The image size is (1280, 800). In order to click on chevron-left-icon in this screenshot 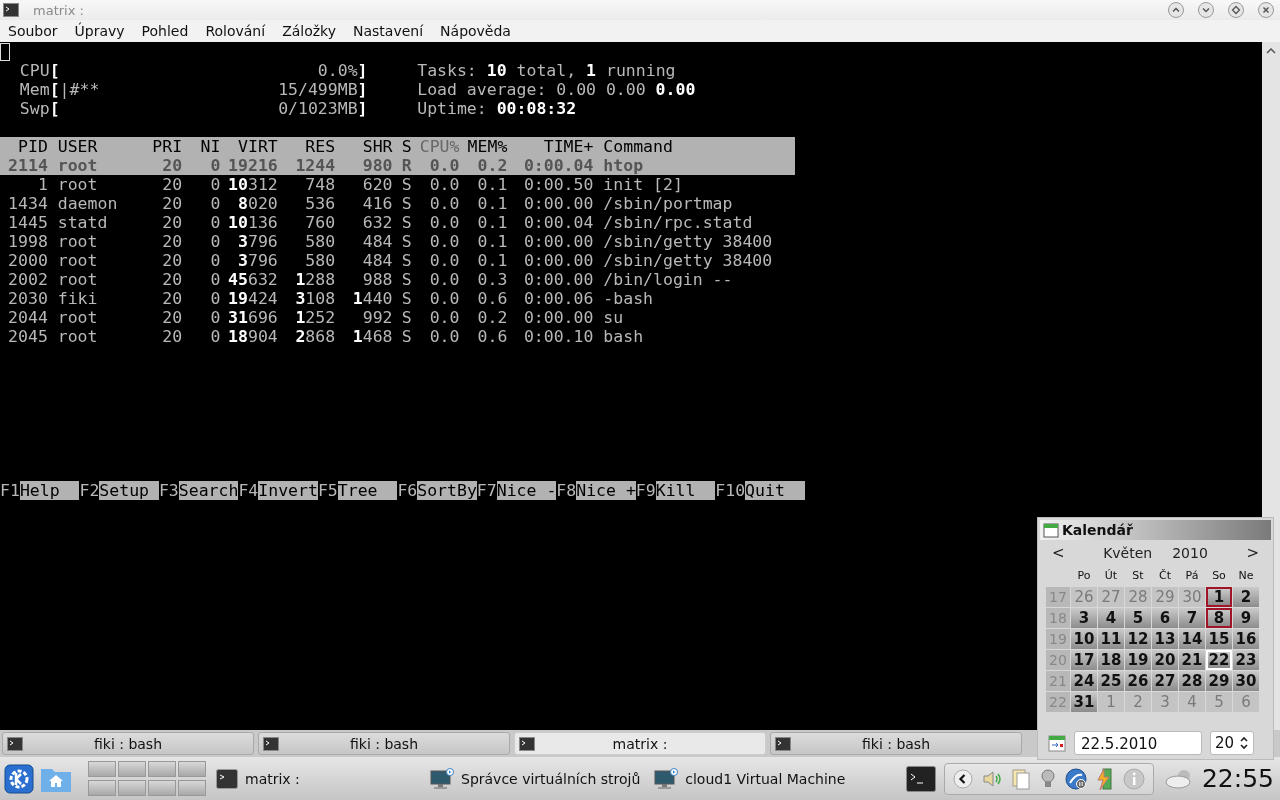, I will do `click(962, 778)`.